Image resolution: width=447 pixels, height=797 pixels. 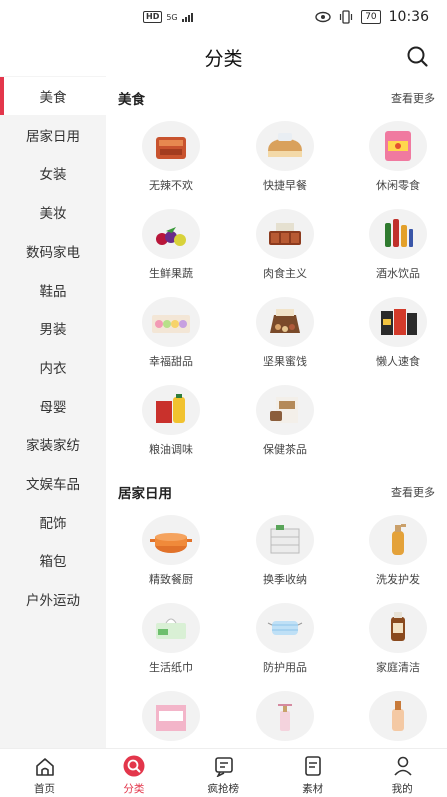 I want to click on category-label: 快捷早餐, so click(x=285, y=185).